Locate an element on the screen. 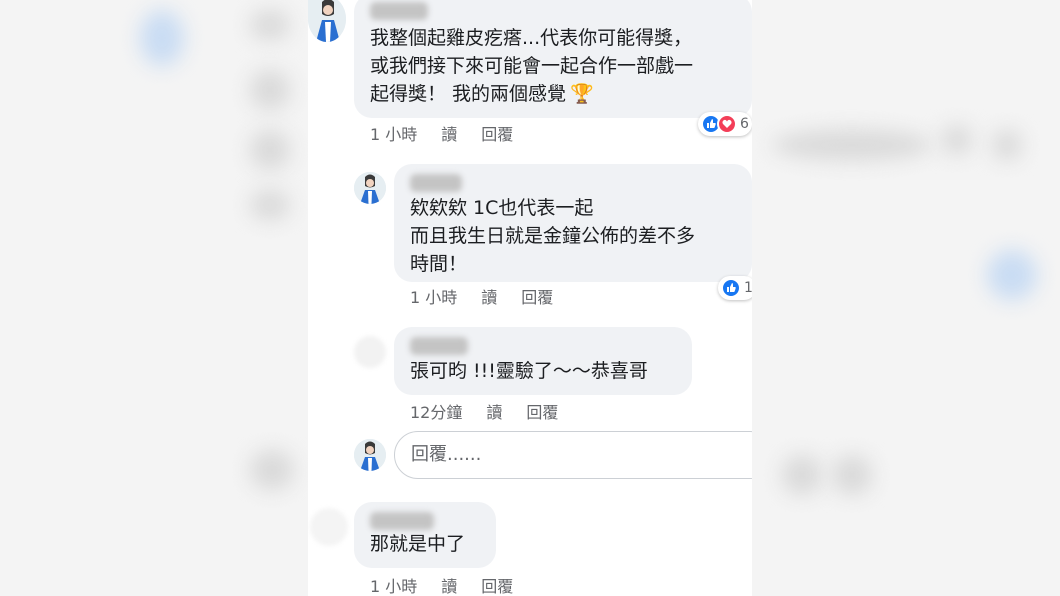 The width and height of the screenshot is (1060, 596). comment-text-line: 而且我生日就是金鐘公佈的差不多 is located at coordinates (553, 236).